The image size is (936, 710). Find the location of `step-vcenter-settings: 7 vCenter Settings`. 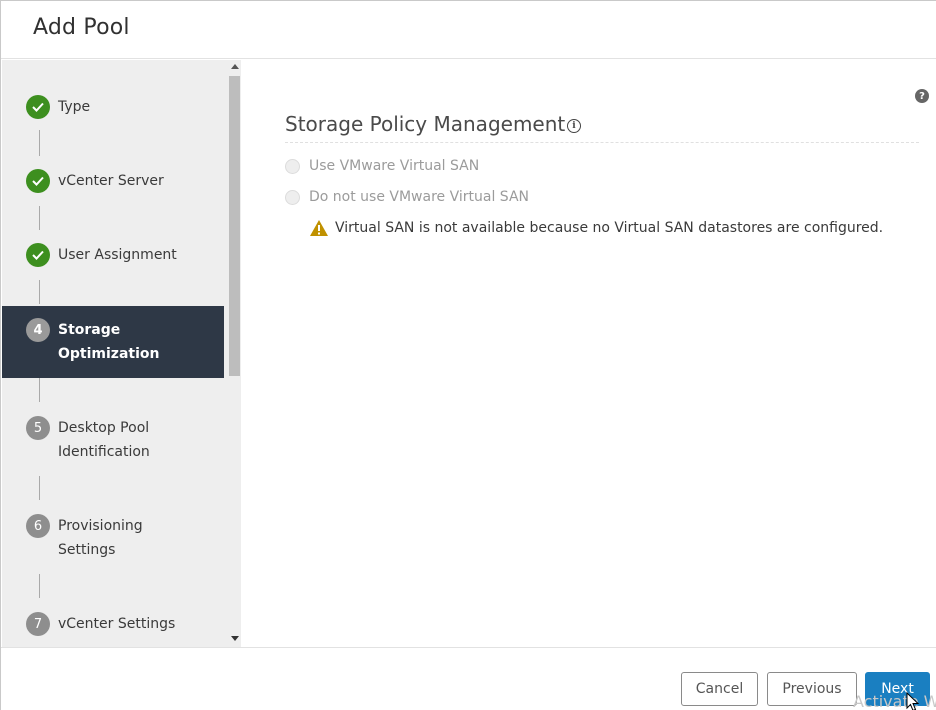

step-vcenter-settings: 7 vCenter Settings is located at coordinates (113, 624).